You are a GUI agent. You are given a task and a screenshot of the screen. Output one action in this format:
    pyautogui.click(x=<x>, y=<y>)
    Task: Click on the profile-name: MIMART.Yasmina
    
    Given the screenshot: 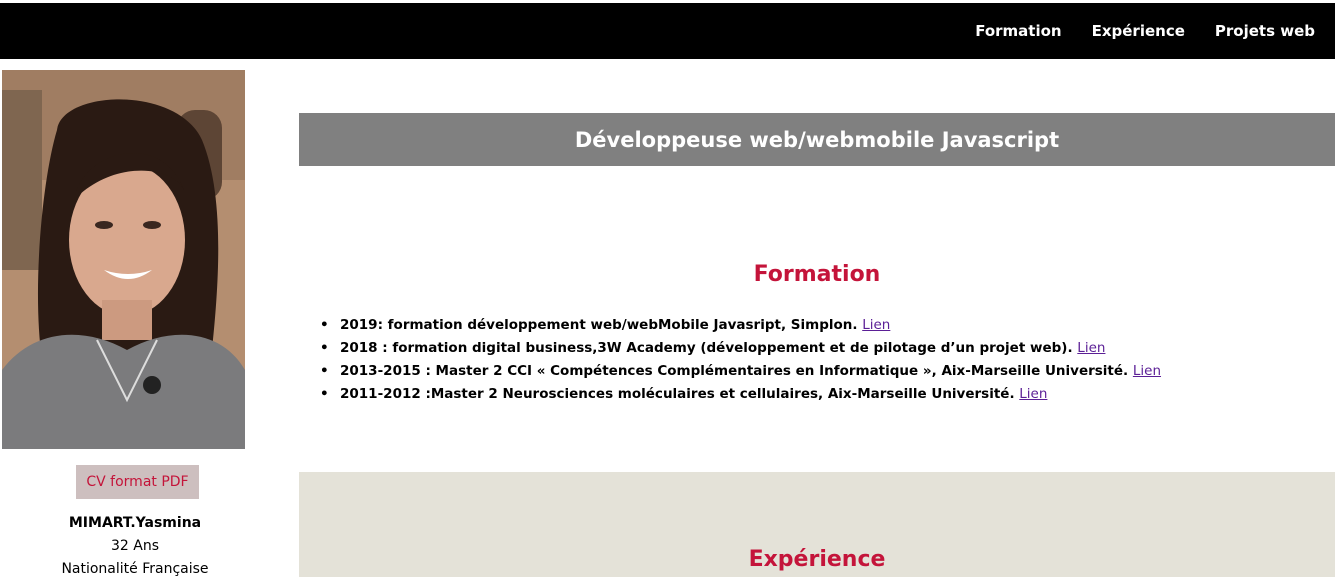 What is the action you would take?
    pyautogui.click(x=135, y=523)
    